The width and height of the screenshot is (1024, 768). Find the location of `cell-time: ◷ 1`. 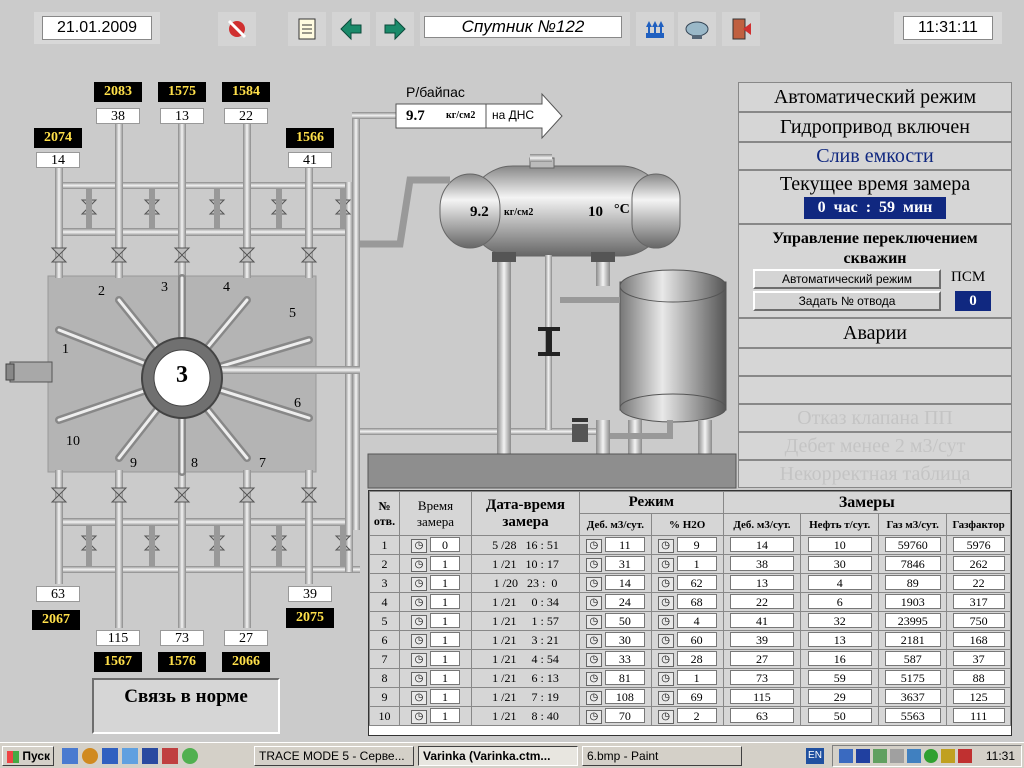

cell-time: ◷ 1 is located at coordinates (435, 564).